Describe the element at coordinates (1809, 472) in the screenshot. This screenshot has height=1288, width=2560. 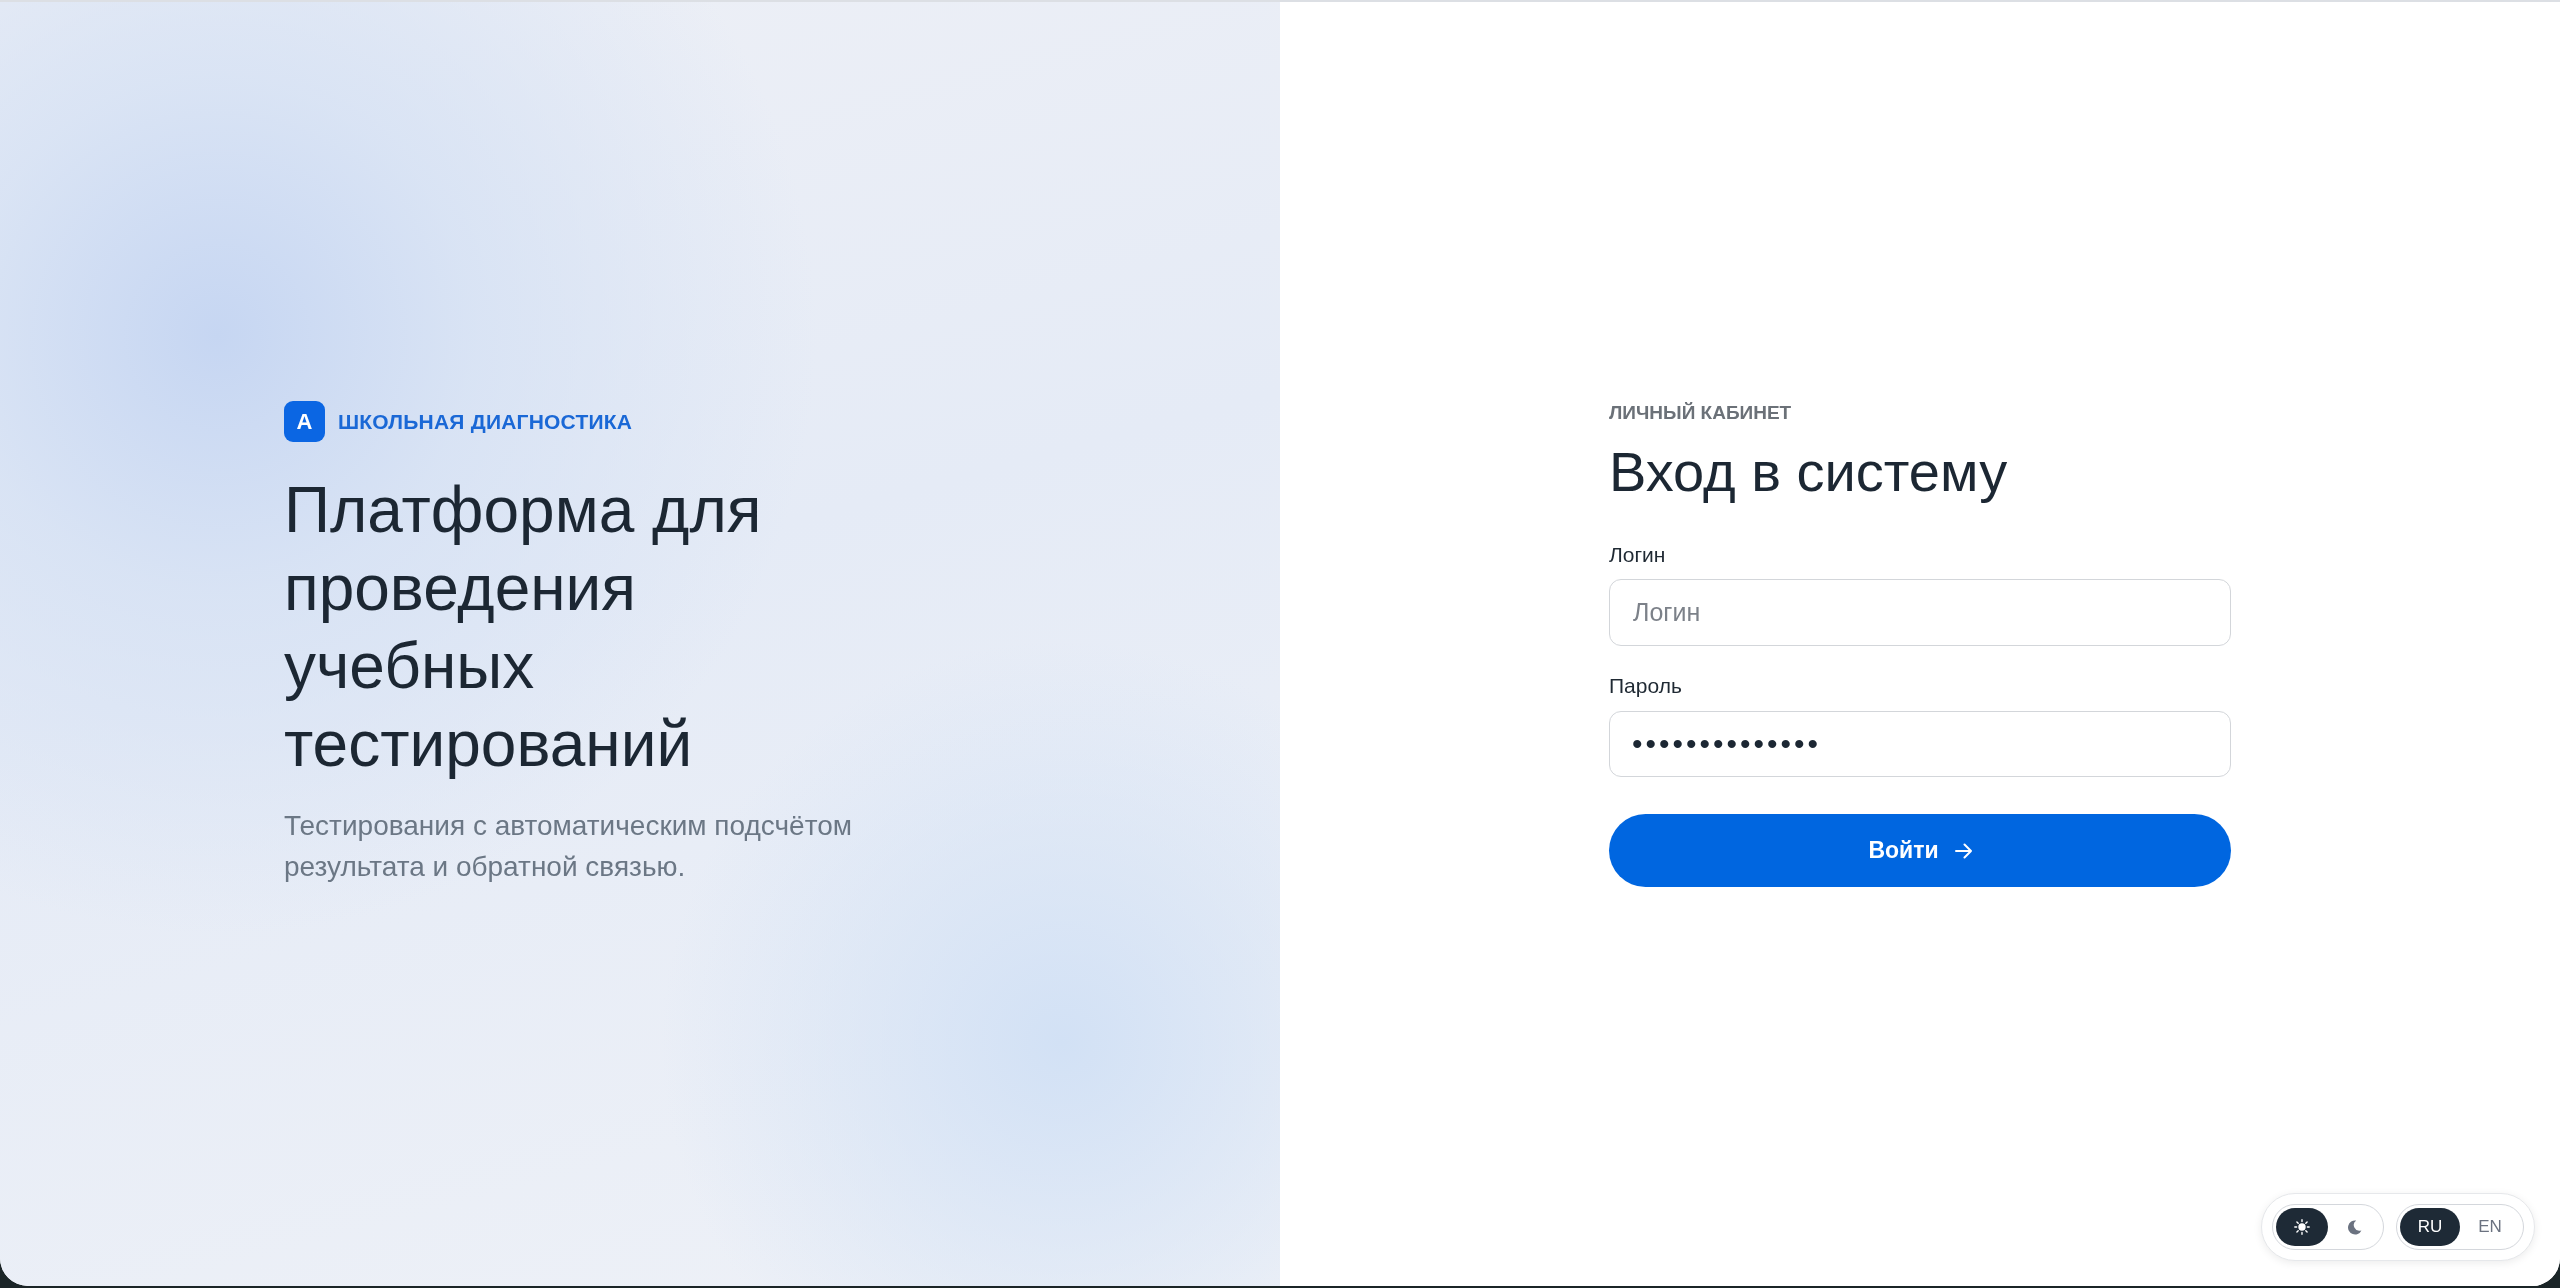
I see `form-title: Вход в систему` at that location.